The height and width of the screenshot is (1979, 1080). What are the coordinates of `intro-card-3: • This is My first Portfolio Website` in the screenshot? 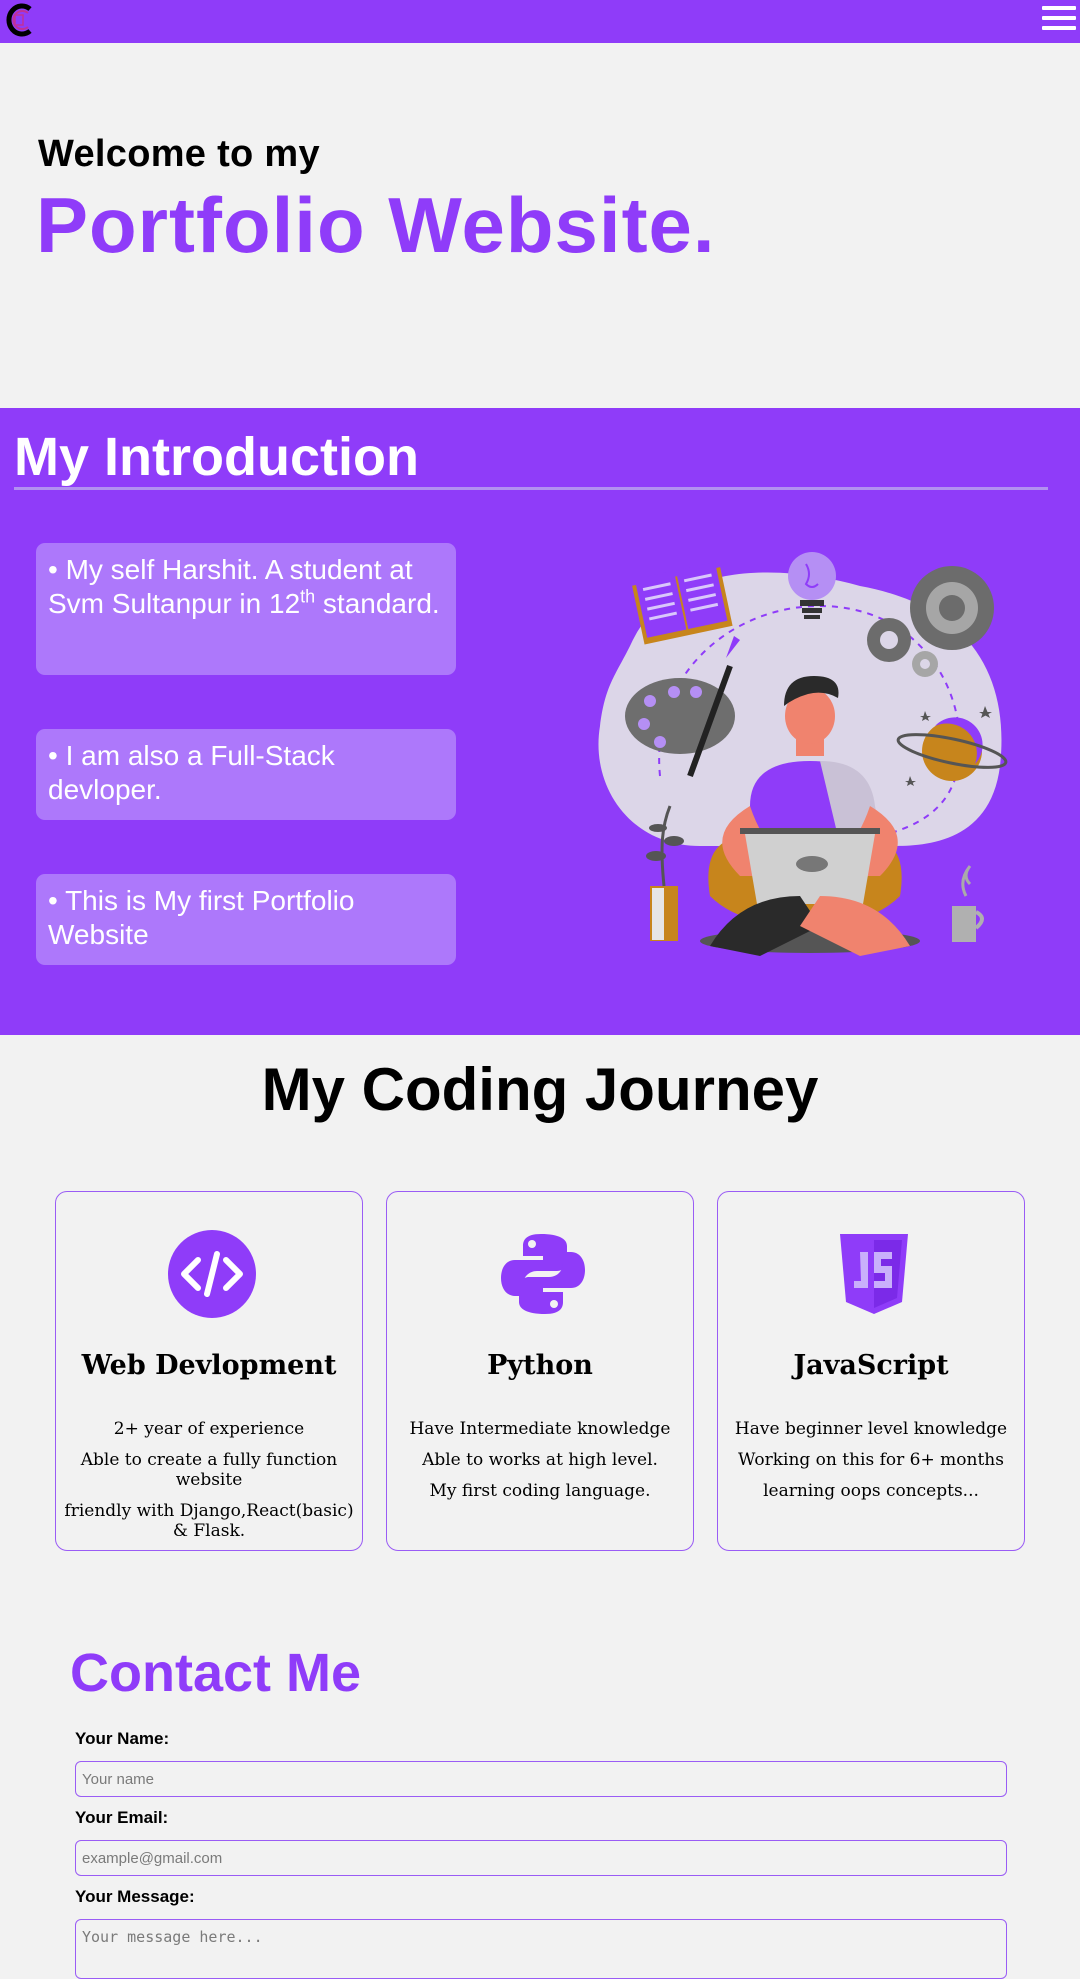 It's located at (246, 919).